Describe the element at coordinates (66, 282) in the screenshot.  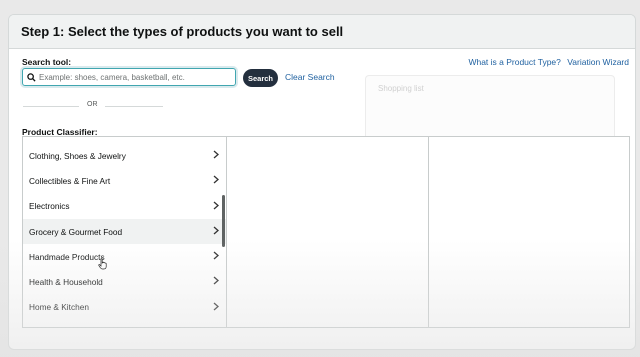
I see `classifier-item-label: Health & Household` at that location.